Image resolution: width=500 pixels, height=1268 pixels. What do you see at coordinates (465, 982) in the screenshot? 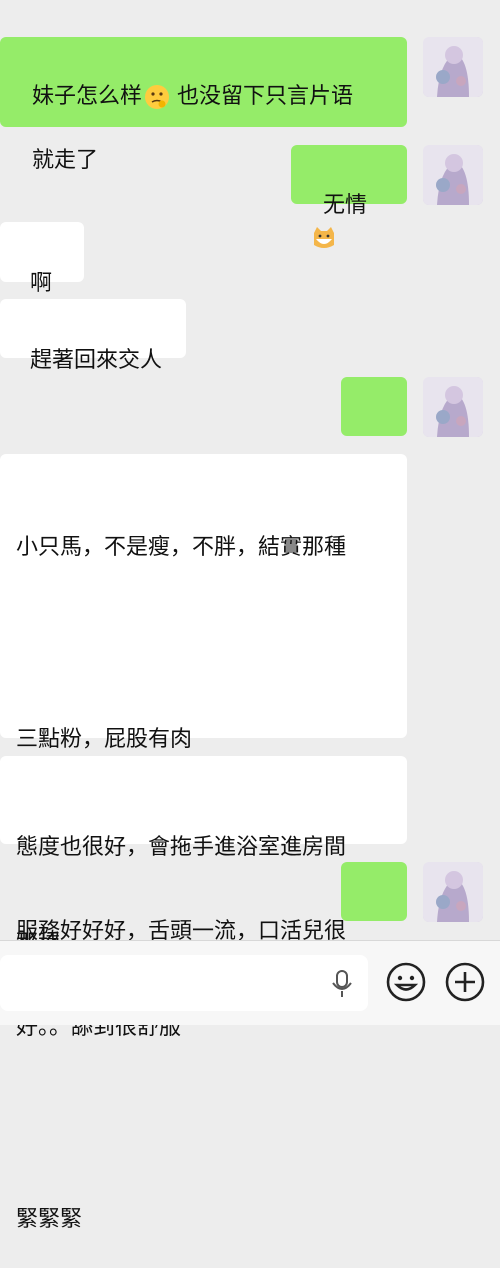
I see `plus-icon` at bounding box center [465, 982].